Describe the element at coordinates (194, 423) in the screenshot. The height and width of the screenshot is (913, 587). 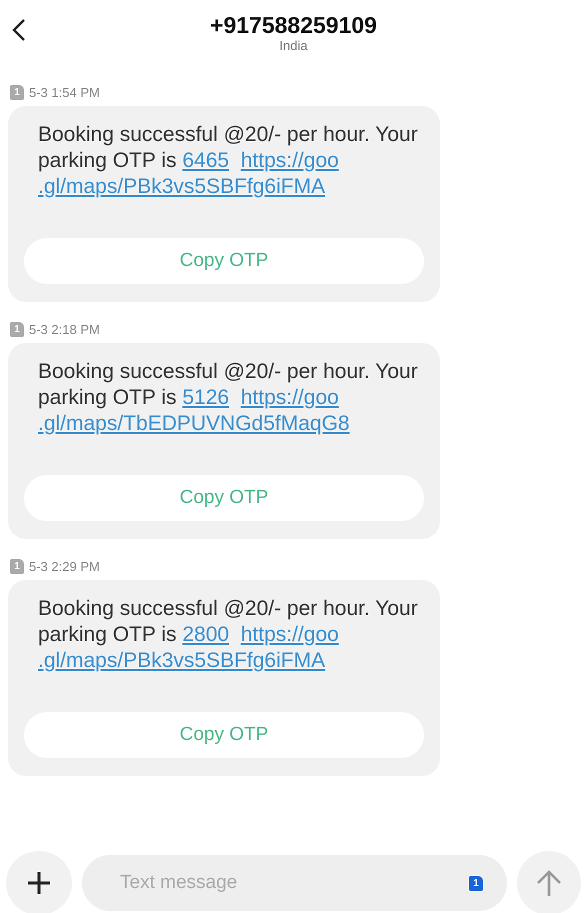
I see `map-link: .gl/maps/TbEDPUVNGd5fMaqG8` at that location.